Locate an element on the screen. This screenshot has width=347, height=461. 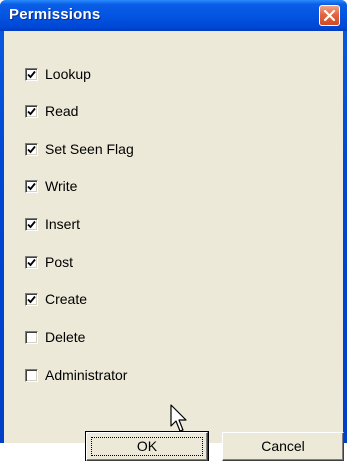
permission-item: Delete is located at coordinates (55, 337).